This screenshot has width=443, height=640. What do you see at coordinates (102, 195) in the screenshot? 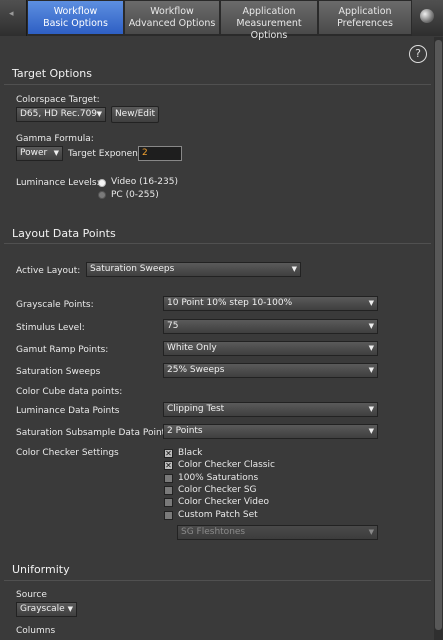
I see `radio-pc` at bounding box center [102, 195].